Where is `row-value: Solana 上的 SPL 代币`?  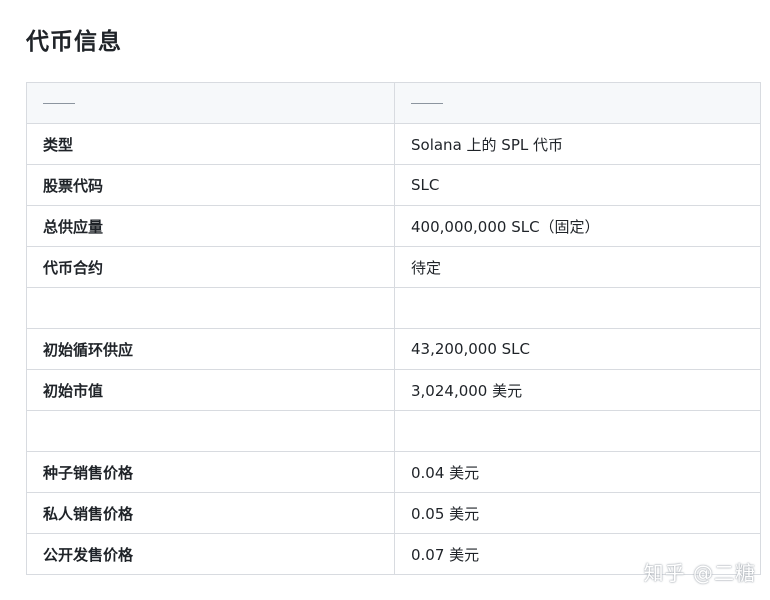 row-value: Solana 上的 SPL 代币 is located at coordinates (577, 144).